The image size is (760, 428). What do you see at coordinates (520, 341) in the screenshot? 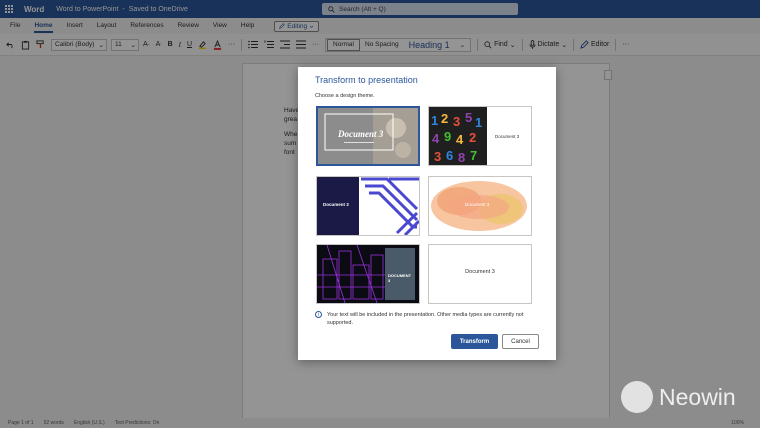
I see `cancel-button: Cancel` at bounding box center [520, 341].